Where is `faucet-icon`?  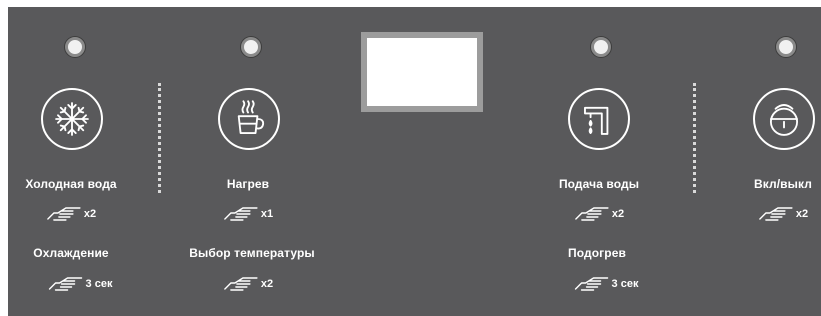
faucet-icon is located at coordinates (596, 120).